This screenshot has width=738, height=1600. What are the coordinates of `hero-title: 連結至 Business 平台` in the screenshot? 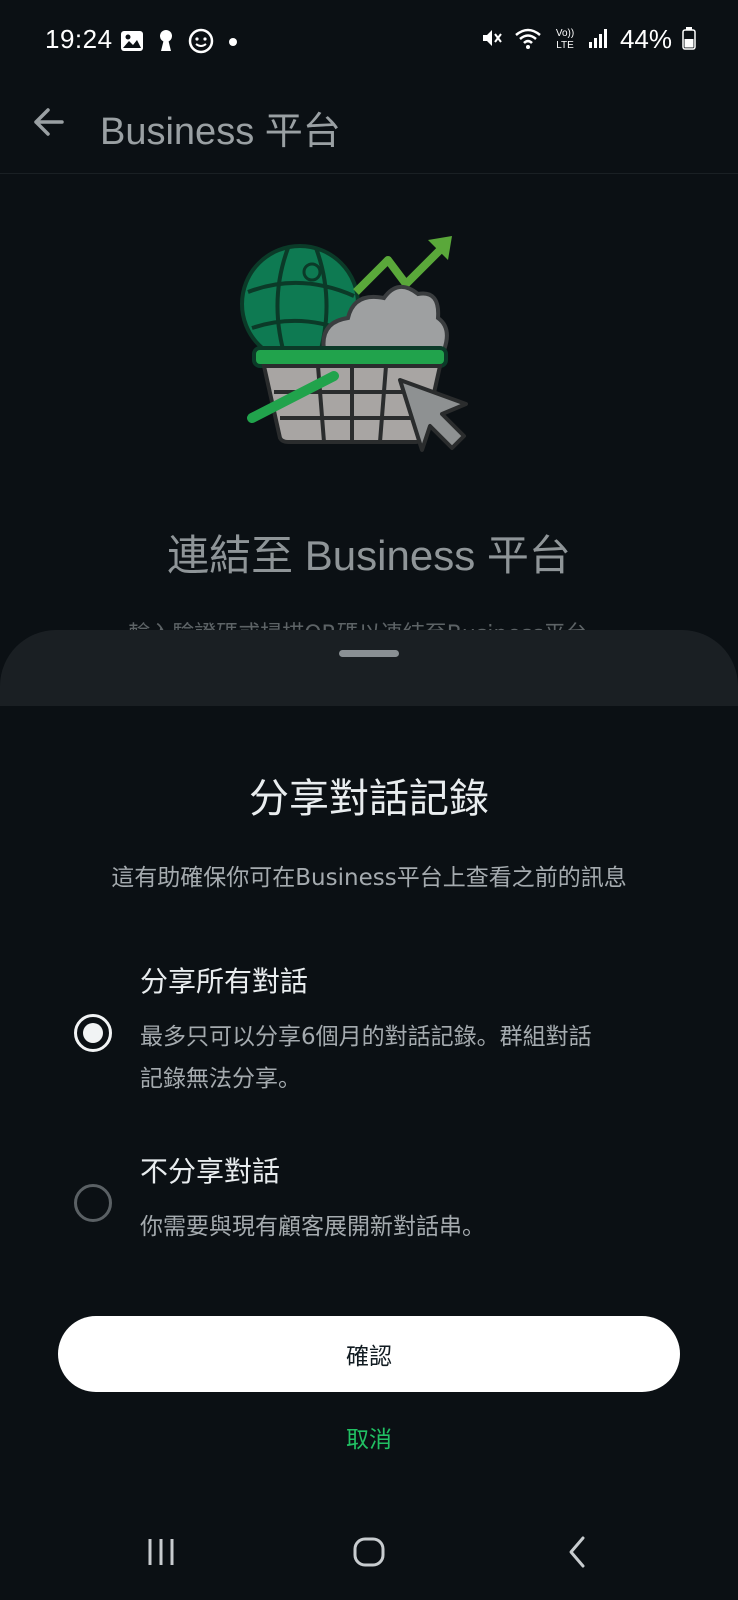 It's located at (369, 555).